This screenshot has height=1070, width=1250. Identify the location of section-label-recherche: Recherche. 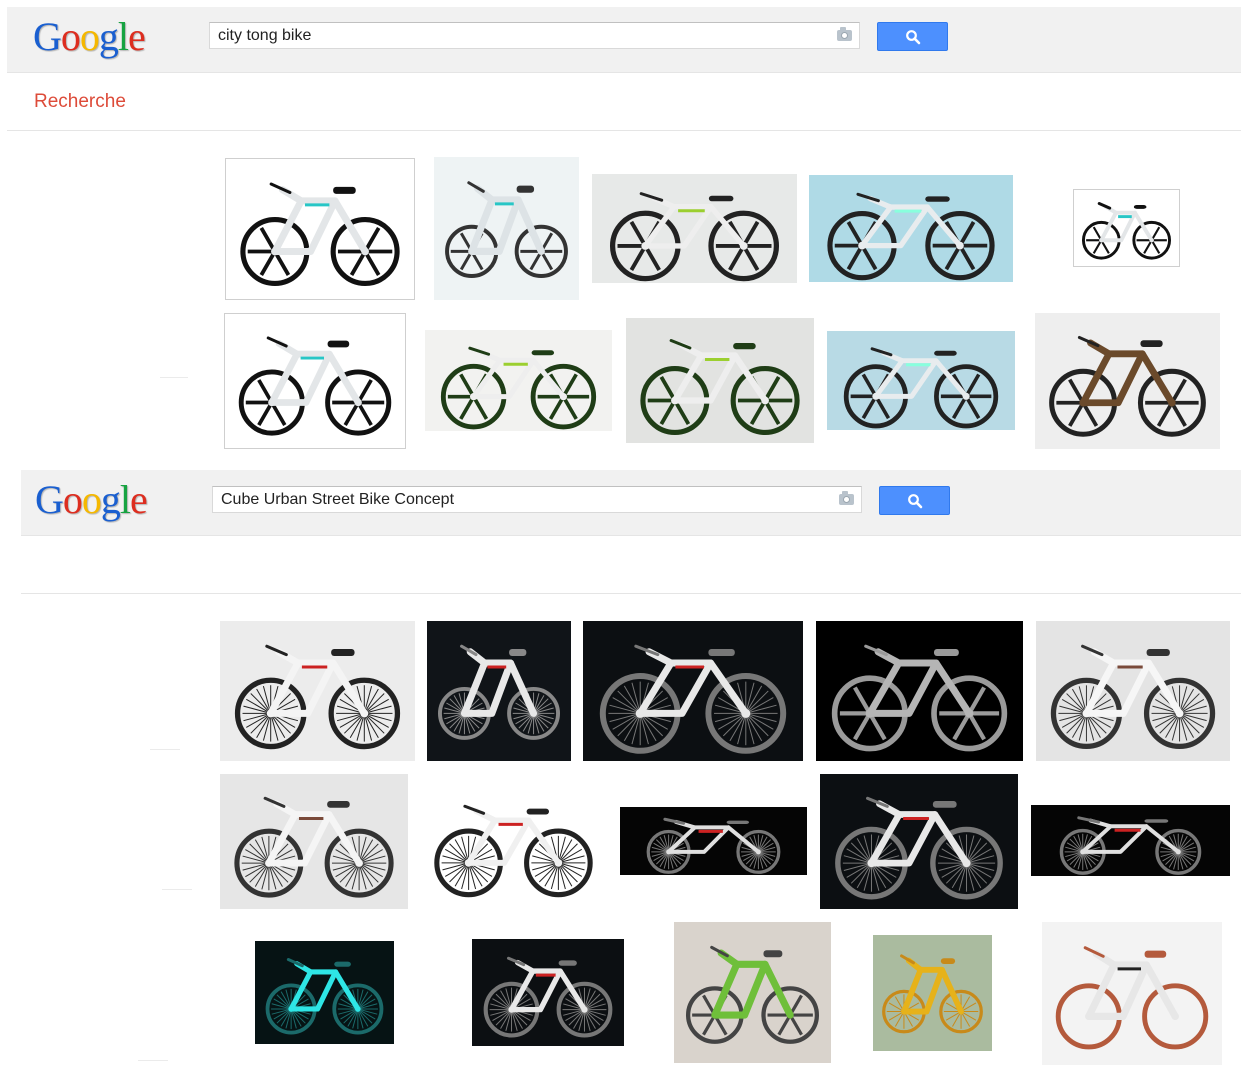
(80, 102).